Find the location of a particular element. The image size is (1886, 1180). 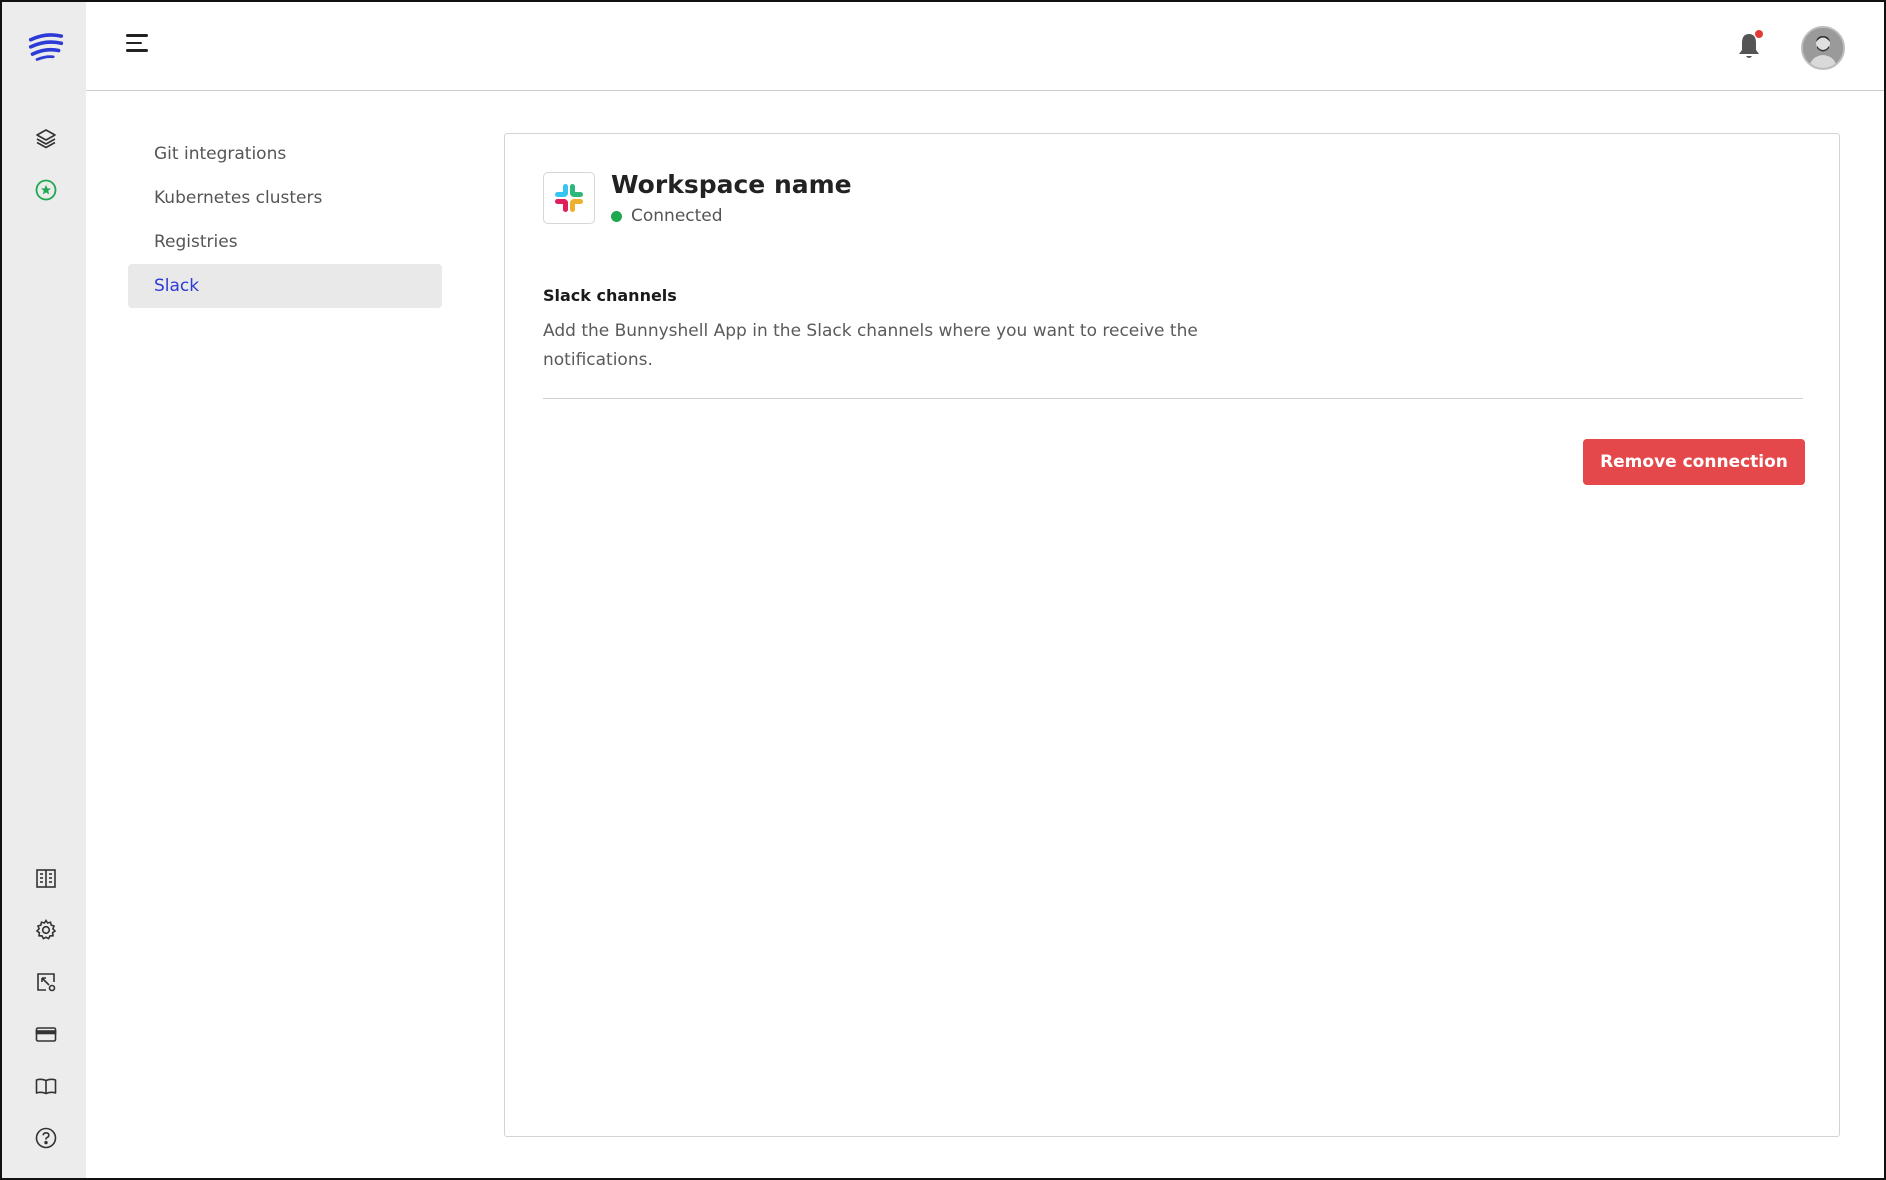

cursor-window-icon is located at coordinates (46, 982).